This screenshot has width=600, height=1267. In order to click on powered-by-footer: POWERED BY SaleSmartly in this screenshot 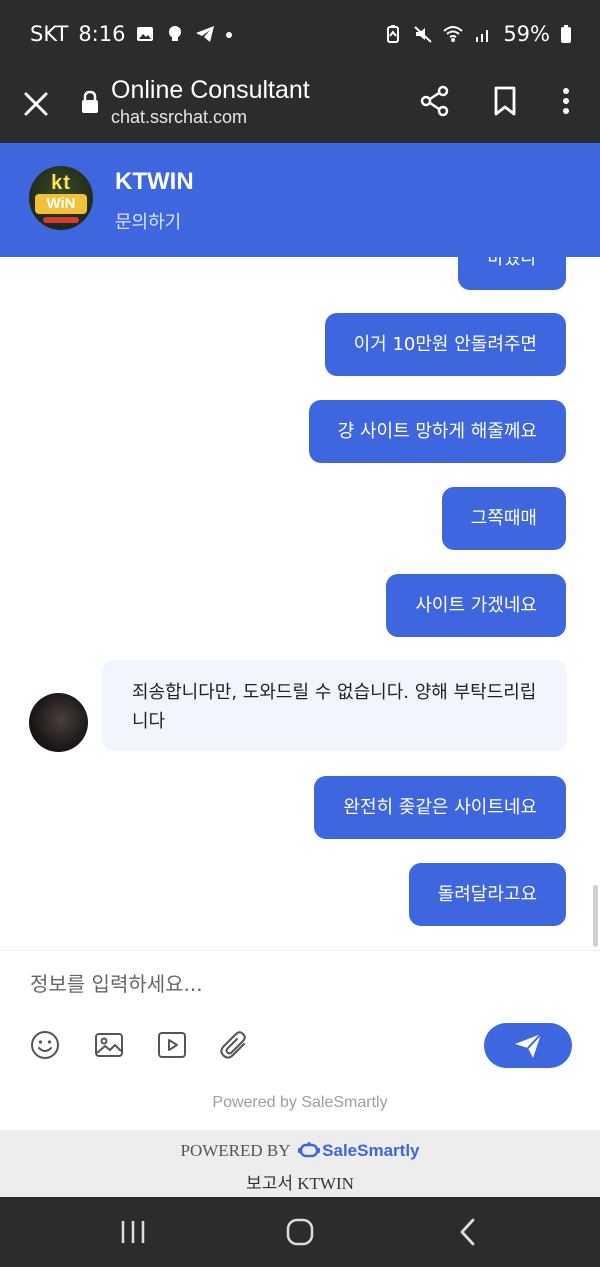, I will do `click(300, 1151)`.